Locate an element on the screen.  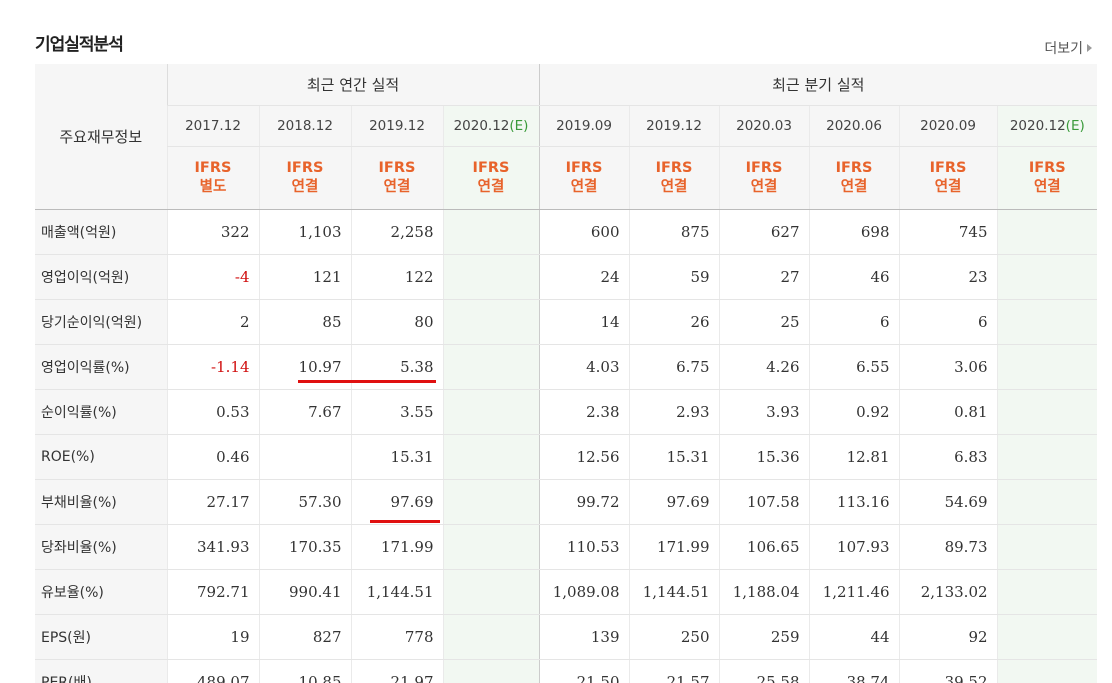
header-date-3: 2020.12(E) is located at coordinates (491, 126).